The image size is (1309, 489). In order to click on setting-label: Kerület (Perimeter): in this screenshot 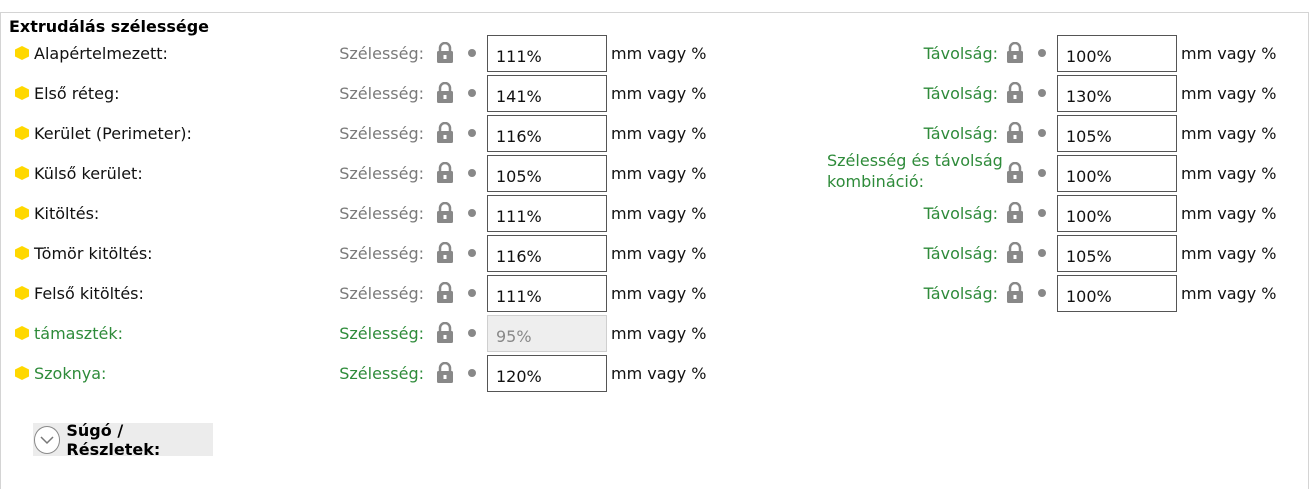, I will do `click(113, 133)`.